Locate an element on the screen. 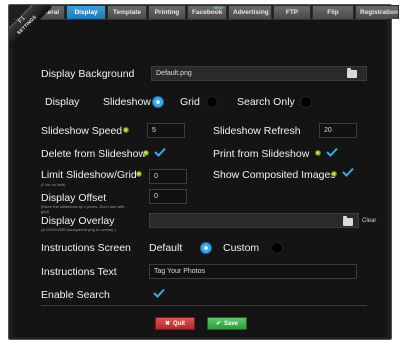 This screenshot has height=346, width=400. limit-slideshow-grid-input: 0 is located at coordinates (168, 176).